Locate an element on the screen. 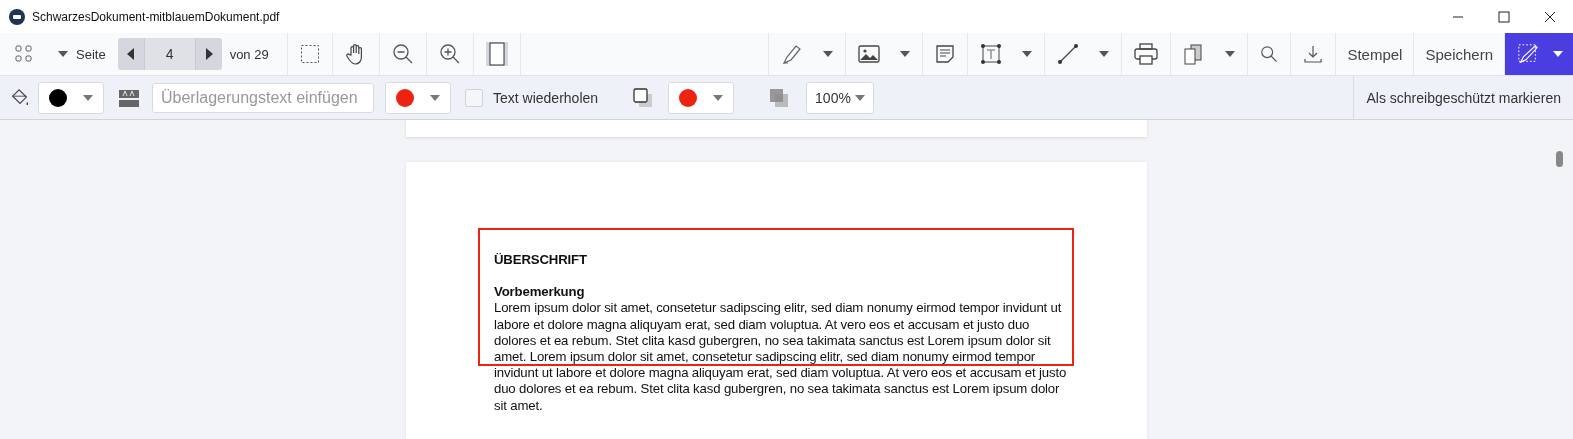 The image size is (1573, 439). maximize-icon is located at coordinates (1504, 16).